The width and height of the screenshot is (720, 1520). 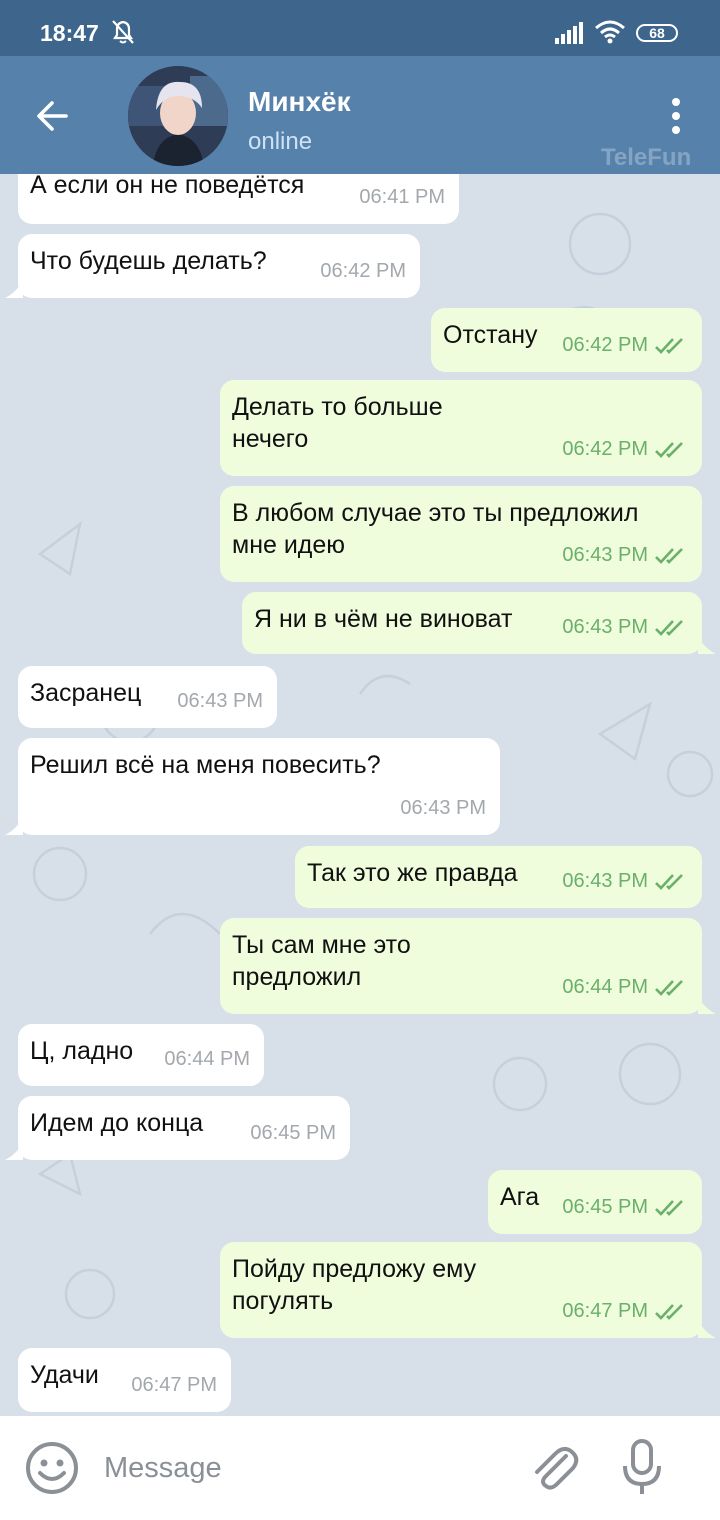 I want to click on message-incoming: Засранец 06:43 PM, so click(x=147, y=697).